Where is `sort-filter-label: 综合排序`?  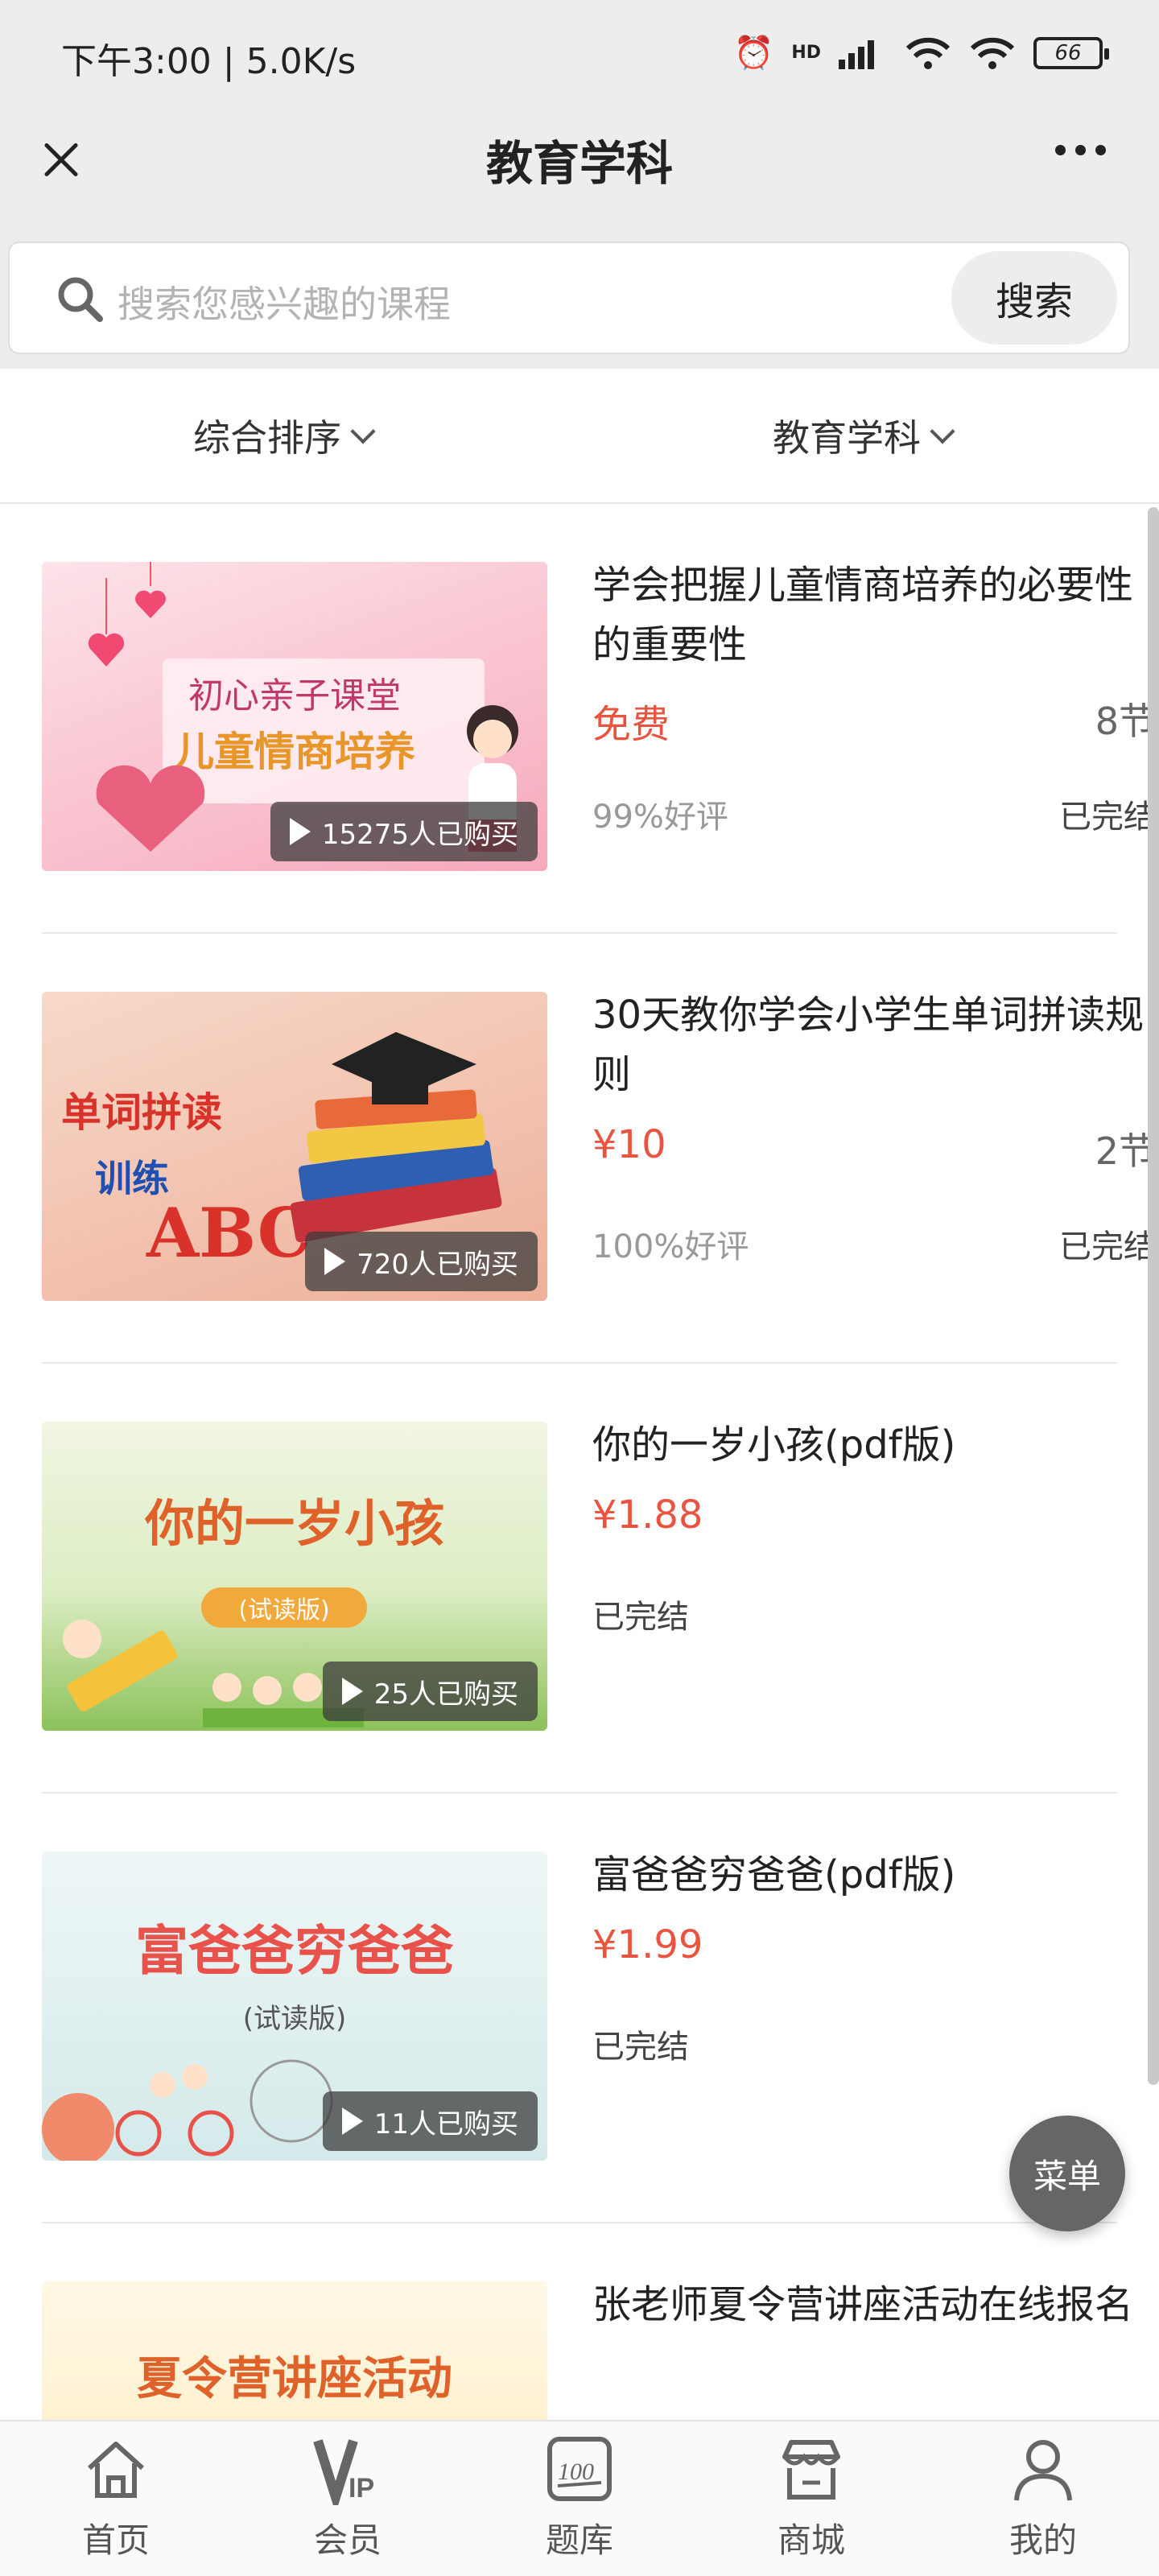
sort-filter-label: 综合排序 is located at coordinates (267, 438).